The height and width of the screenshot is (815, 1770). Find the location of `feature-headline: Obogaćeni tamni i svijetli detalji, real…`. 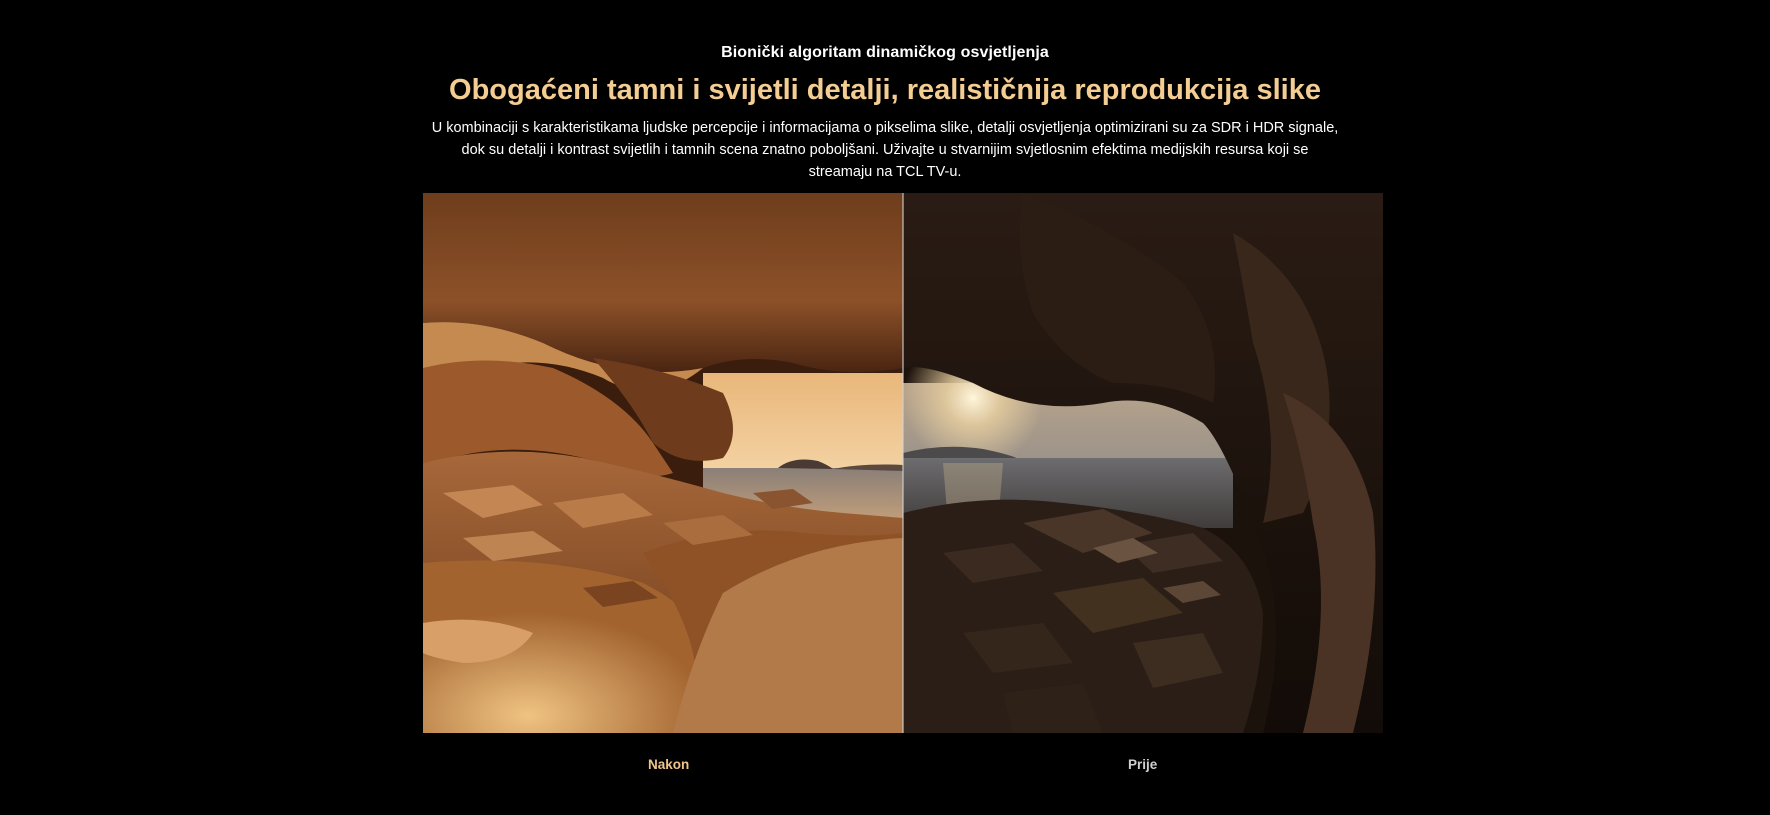

feature-headline: Obogaćeni tamni i svijetli detalji, real… is located at coordinates (885, 90).